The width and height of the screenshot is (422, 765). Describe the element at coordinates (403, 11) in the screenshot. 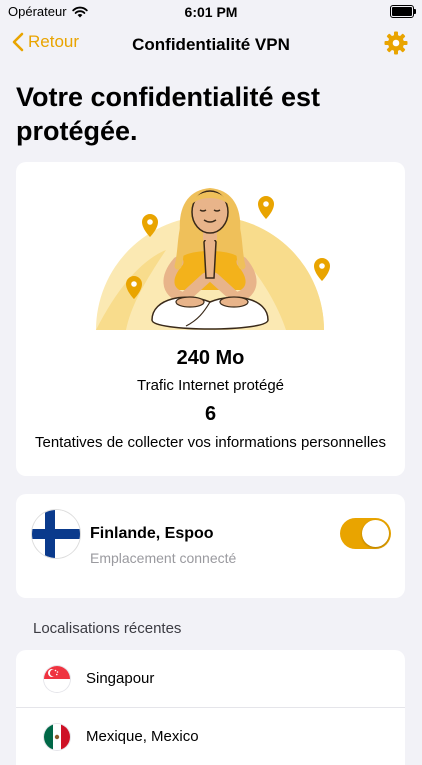

I see `battery-icon` at that location.